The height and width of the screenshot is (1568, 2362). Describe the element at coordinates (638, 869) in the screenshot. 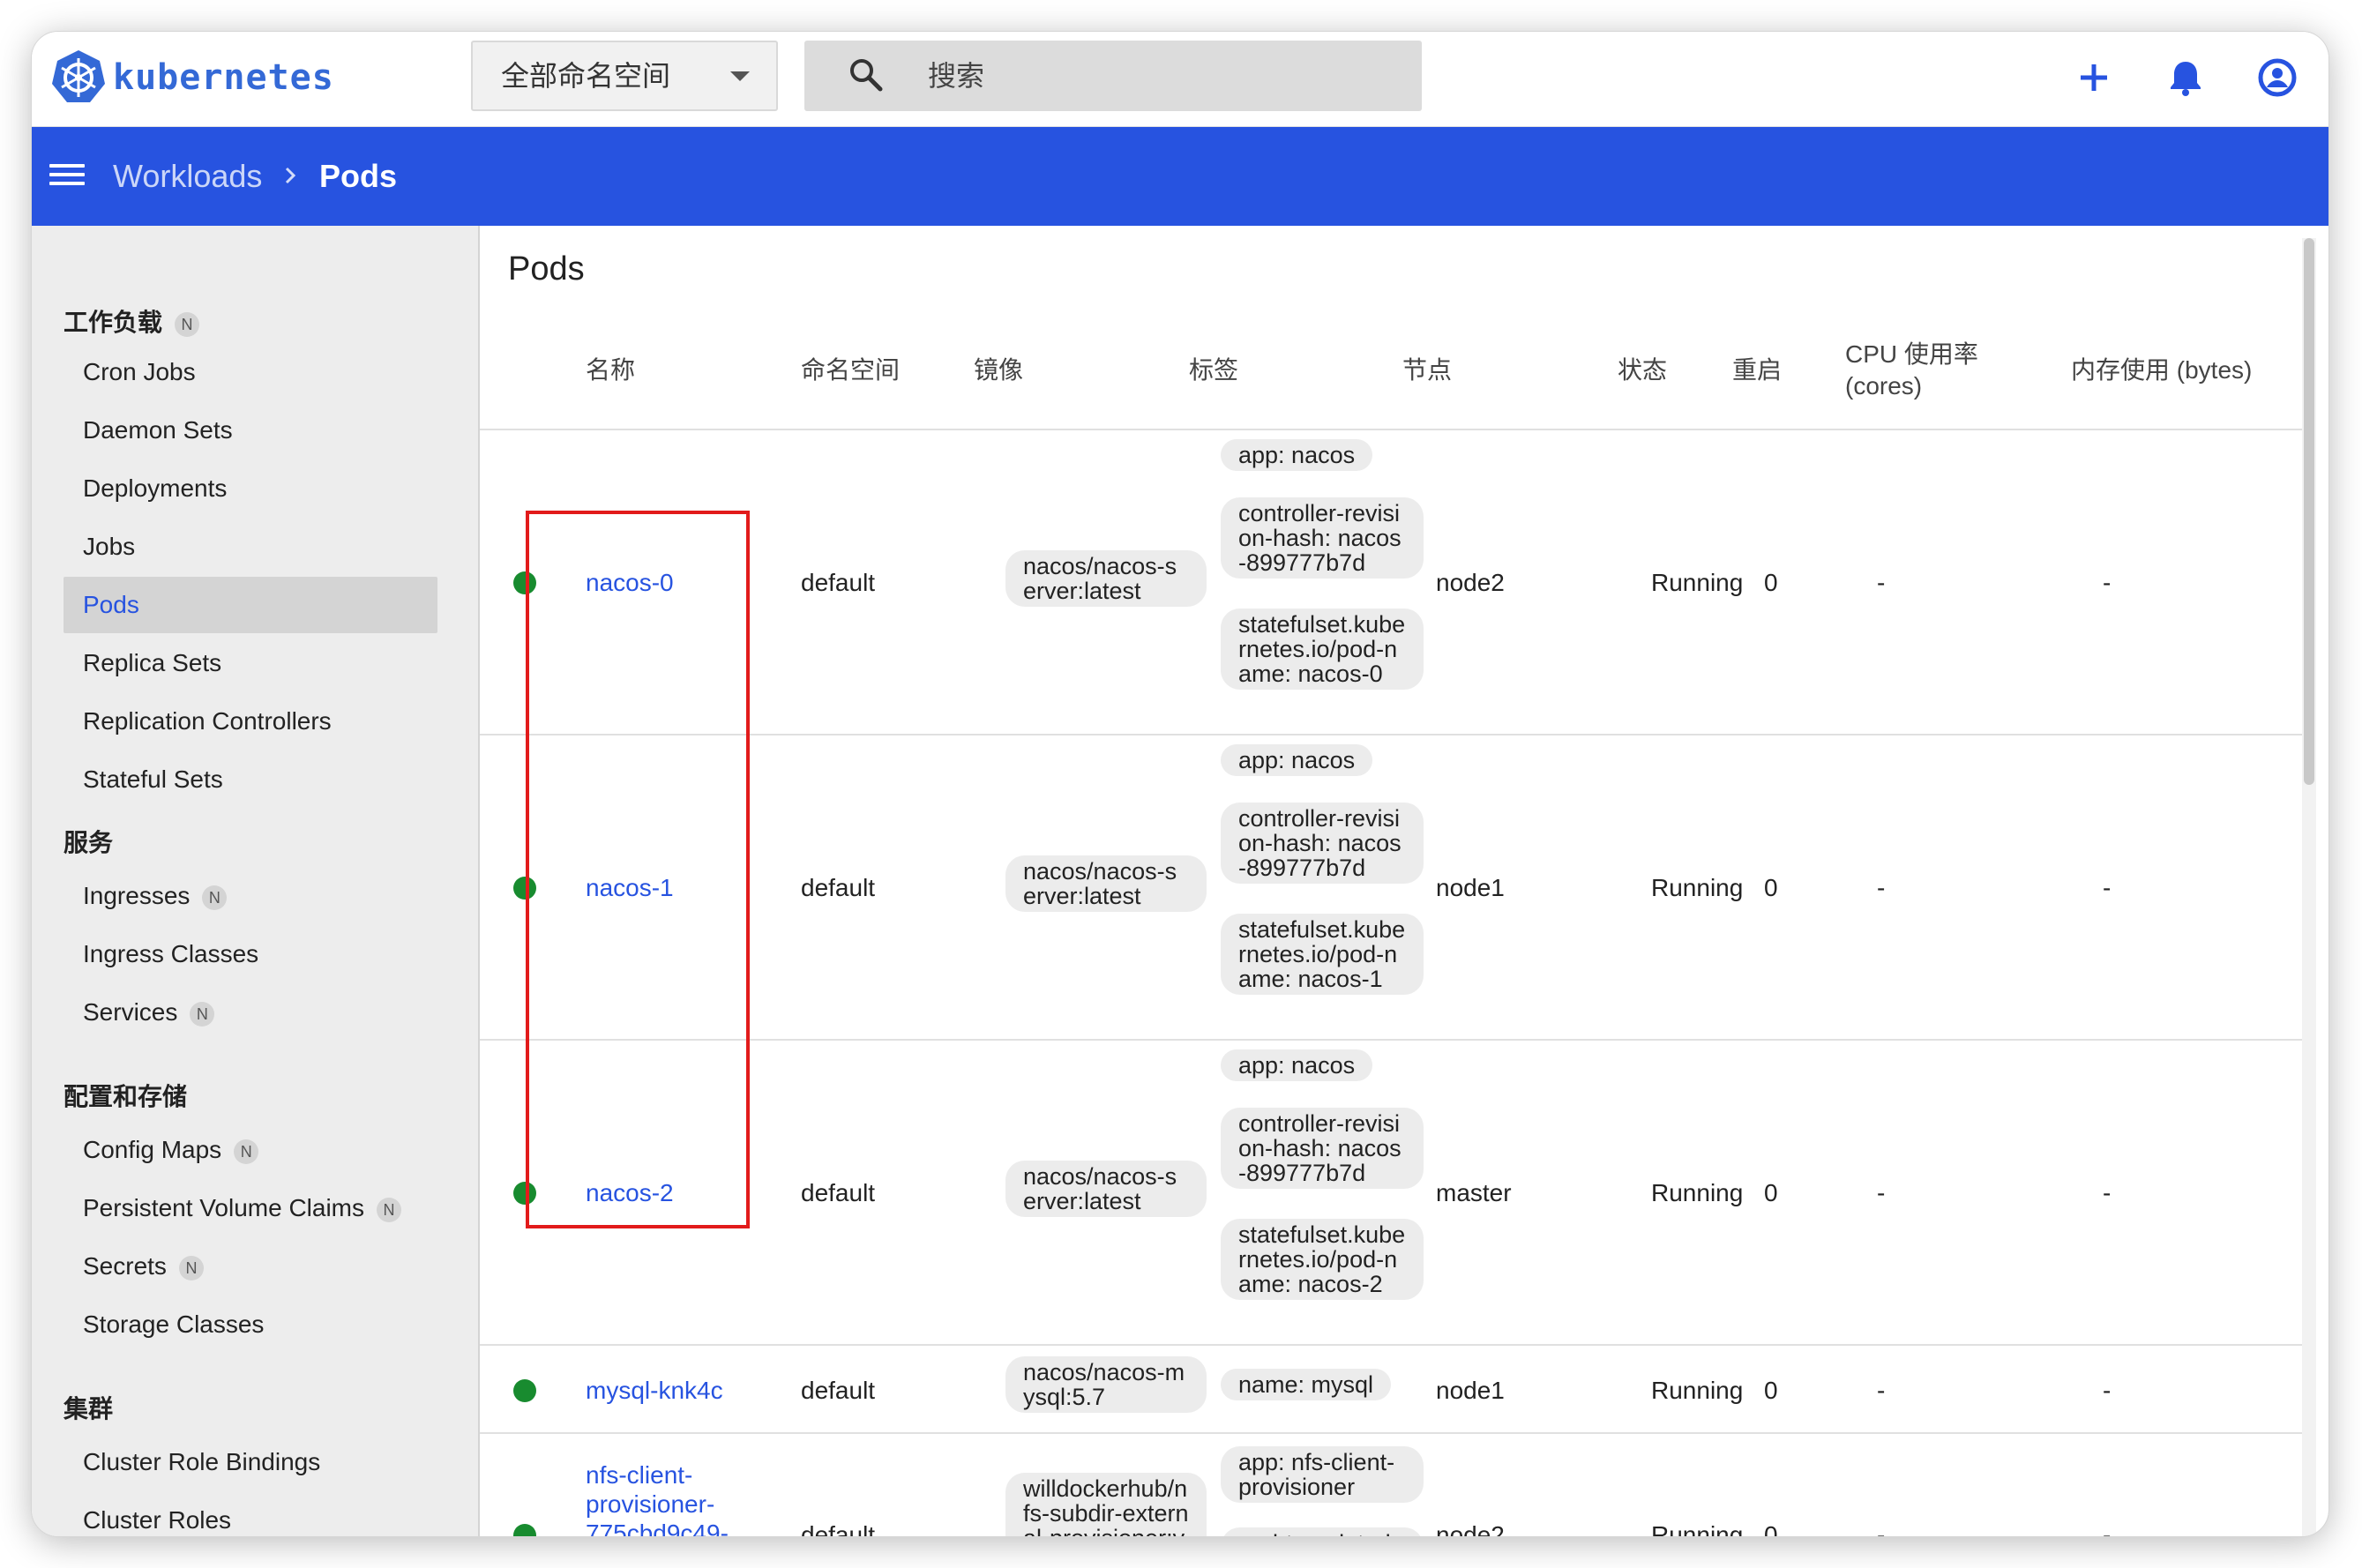

I see `highlight-annotation-box` at that location.